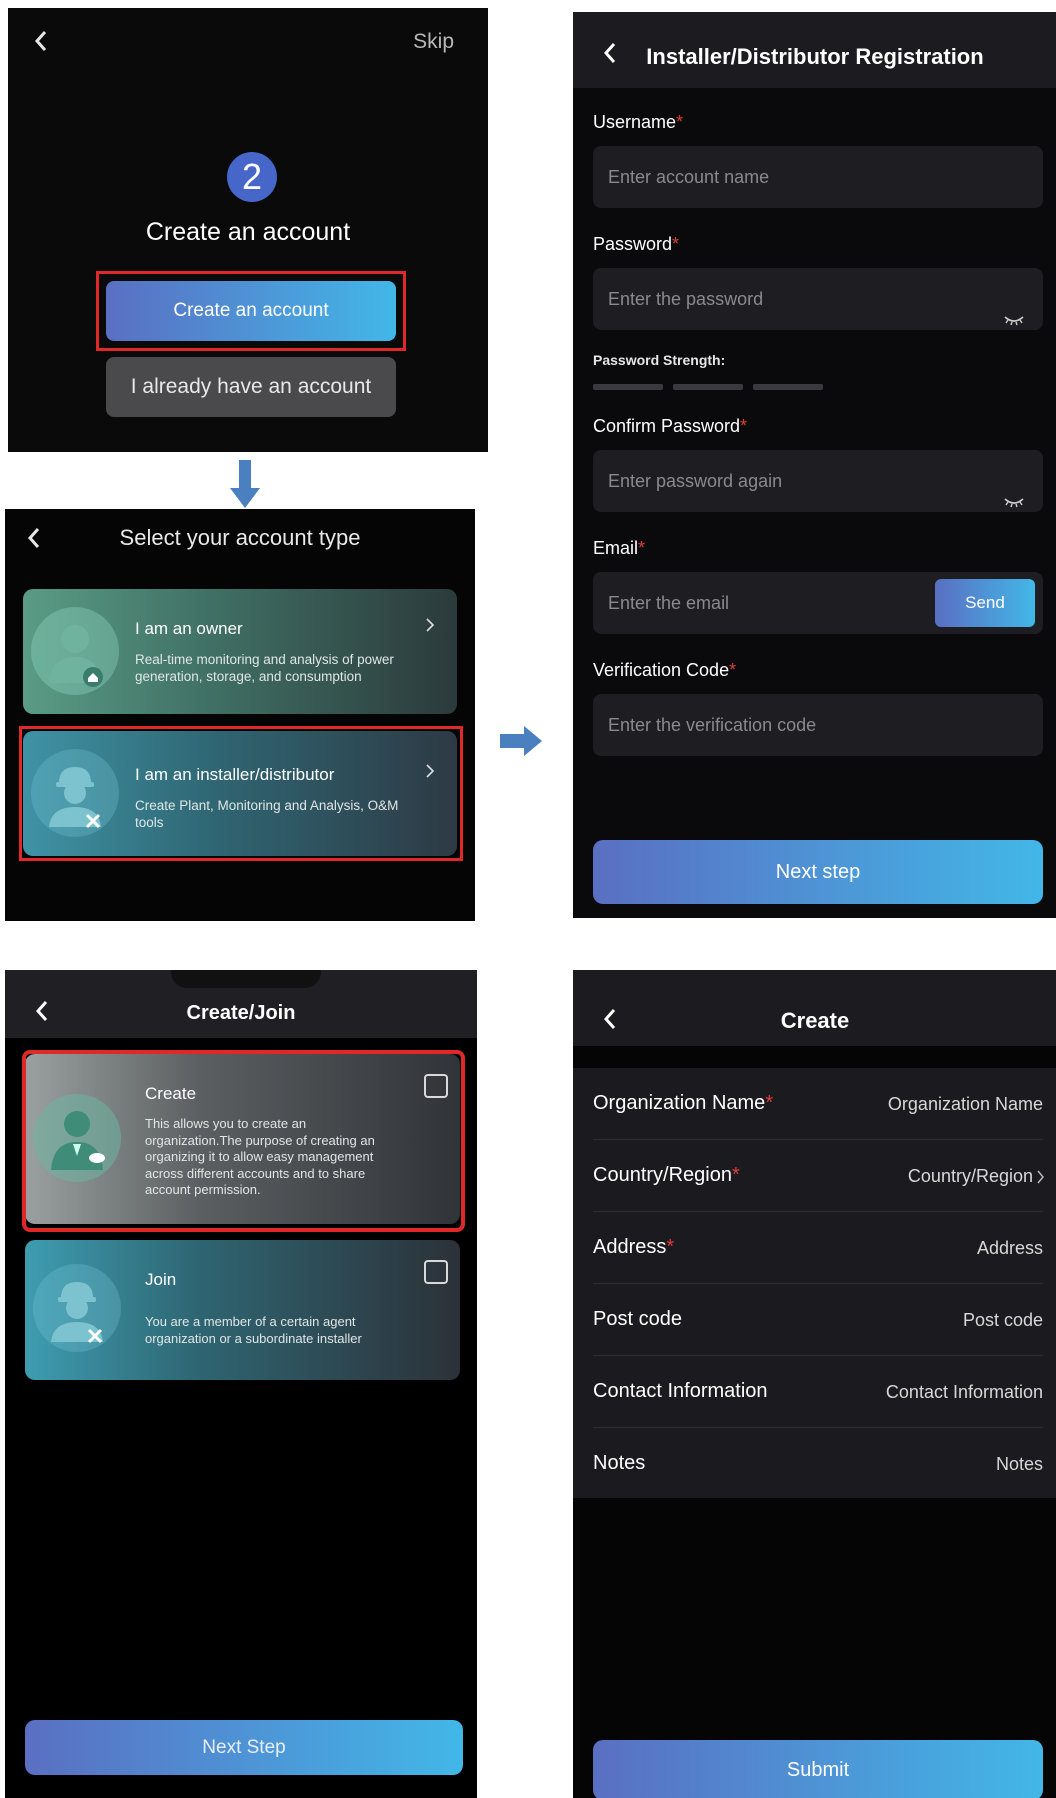  Describe the element at coordinates (680, 1391) in the screenshot. I see `row-label: Contact Information` at that location.